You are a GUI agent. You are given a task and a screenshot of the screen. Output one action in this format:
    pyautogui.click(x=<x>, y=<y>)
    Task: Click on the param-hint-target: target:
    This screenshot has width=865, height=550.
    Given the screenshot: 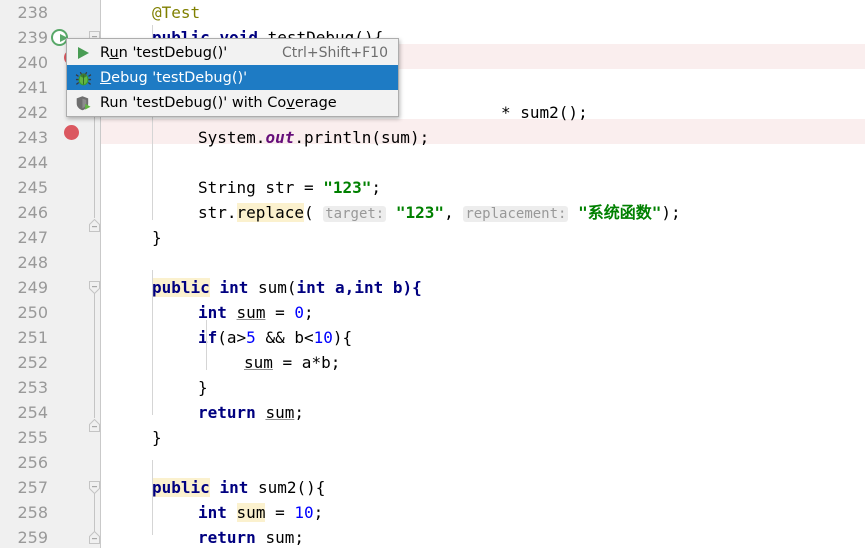 What is the action you would take?
    pyautogui.click(x=355, y=214)
    